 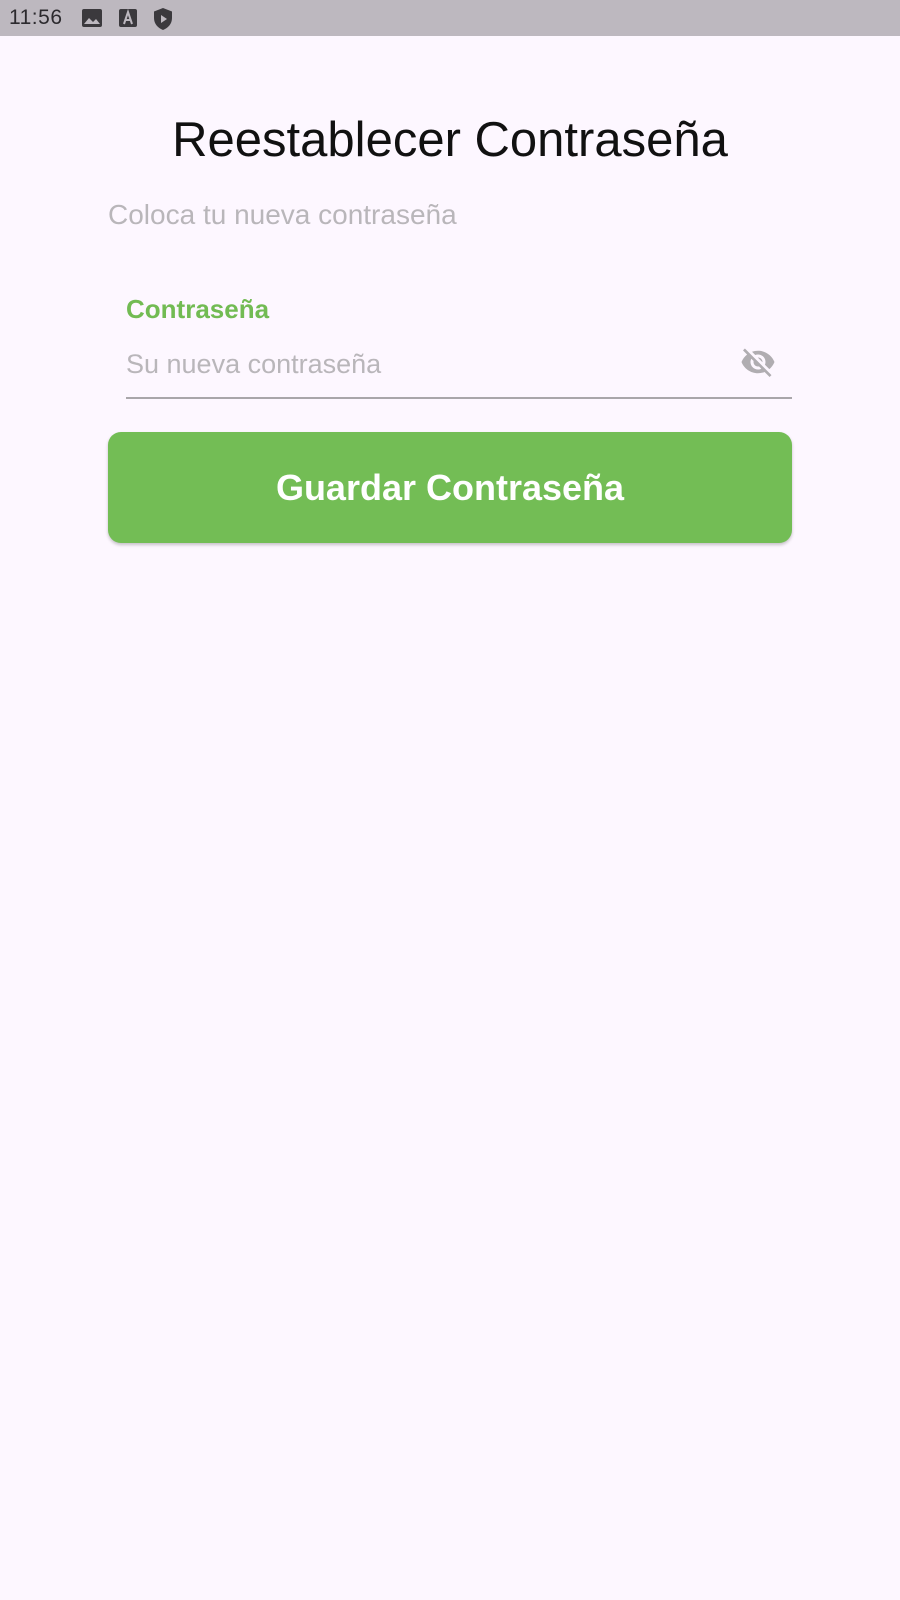 I want to click on image-icon, so click(x=92, y=18).